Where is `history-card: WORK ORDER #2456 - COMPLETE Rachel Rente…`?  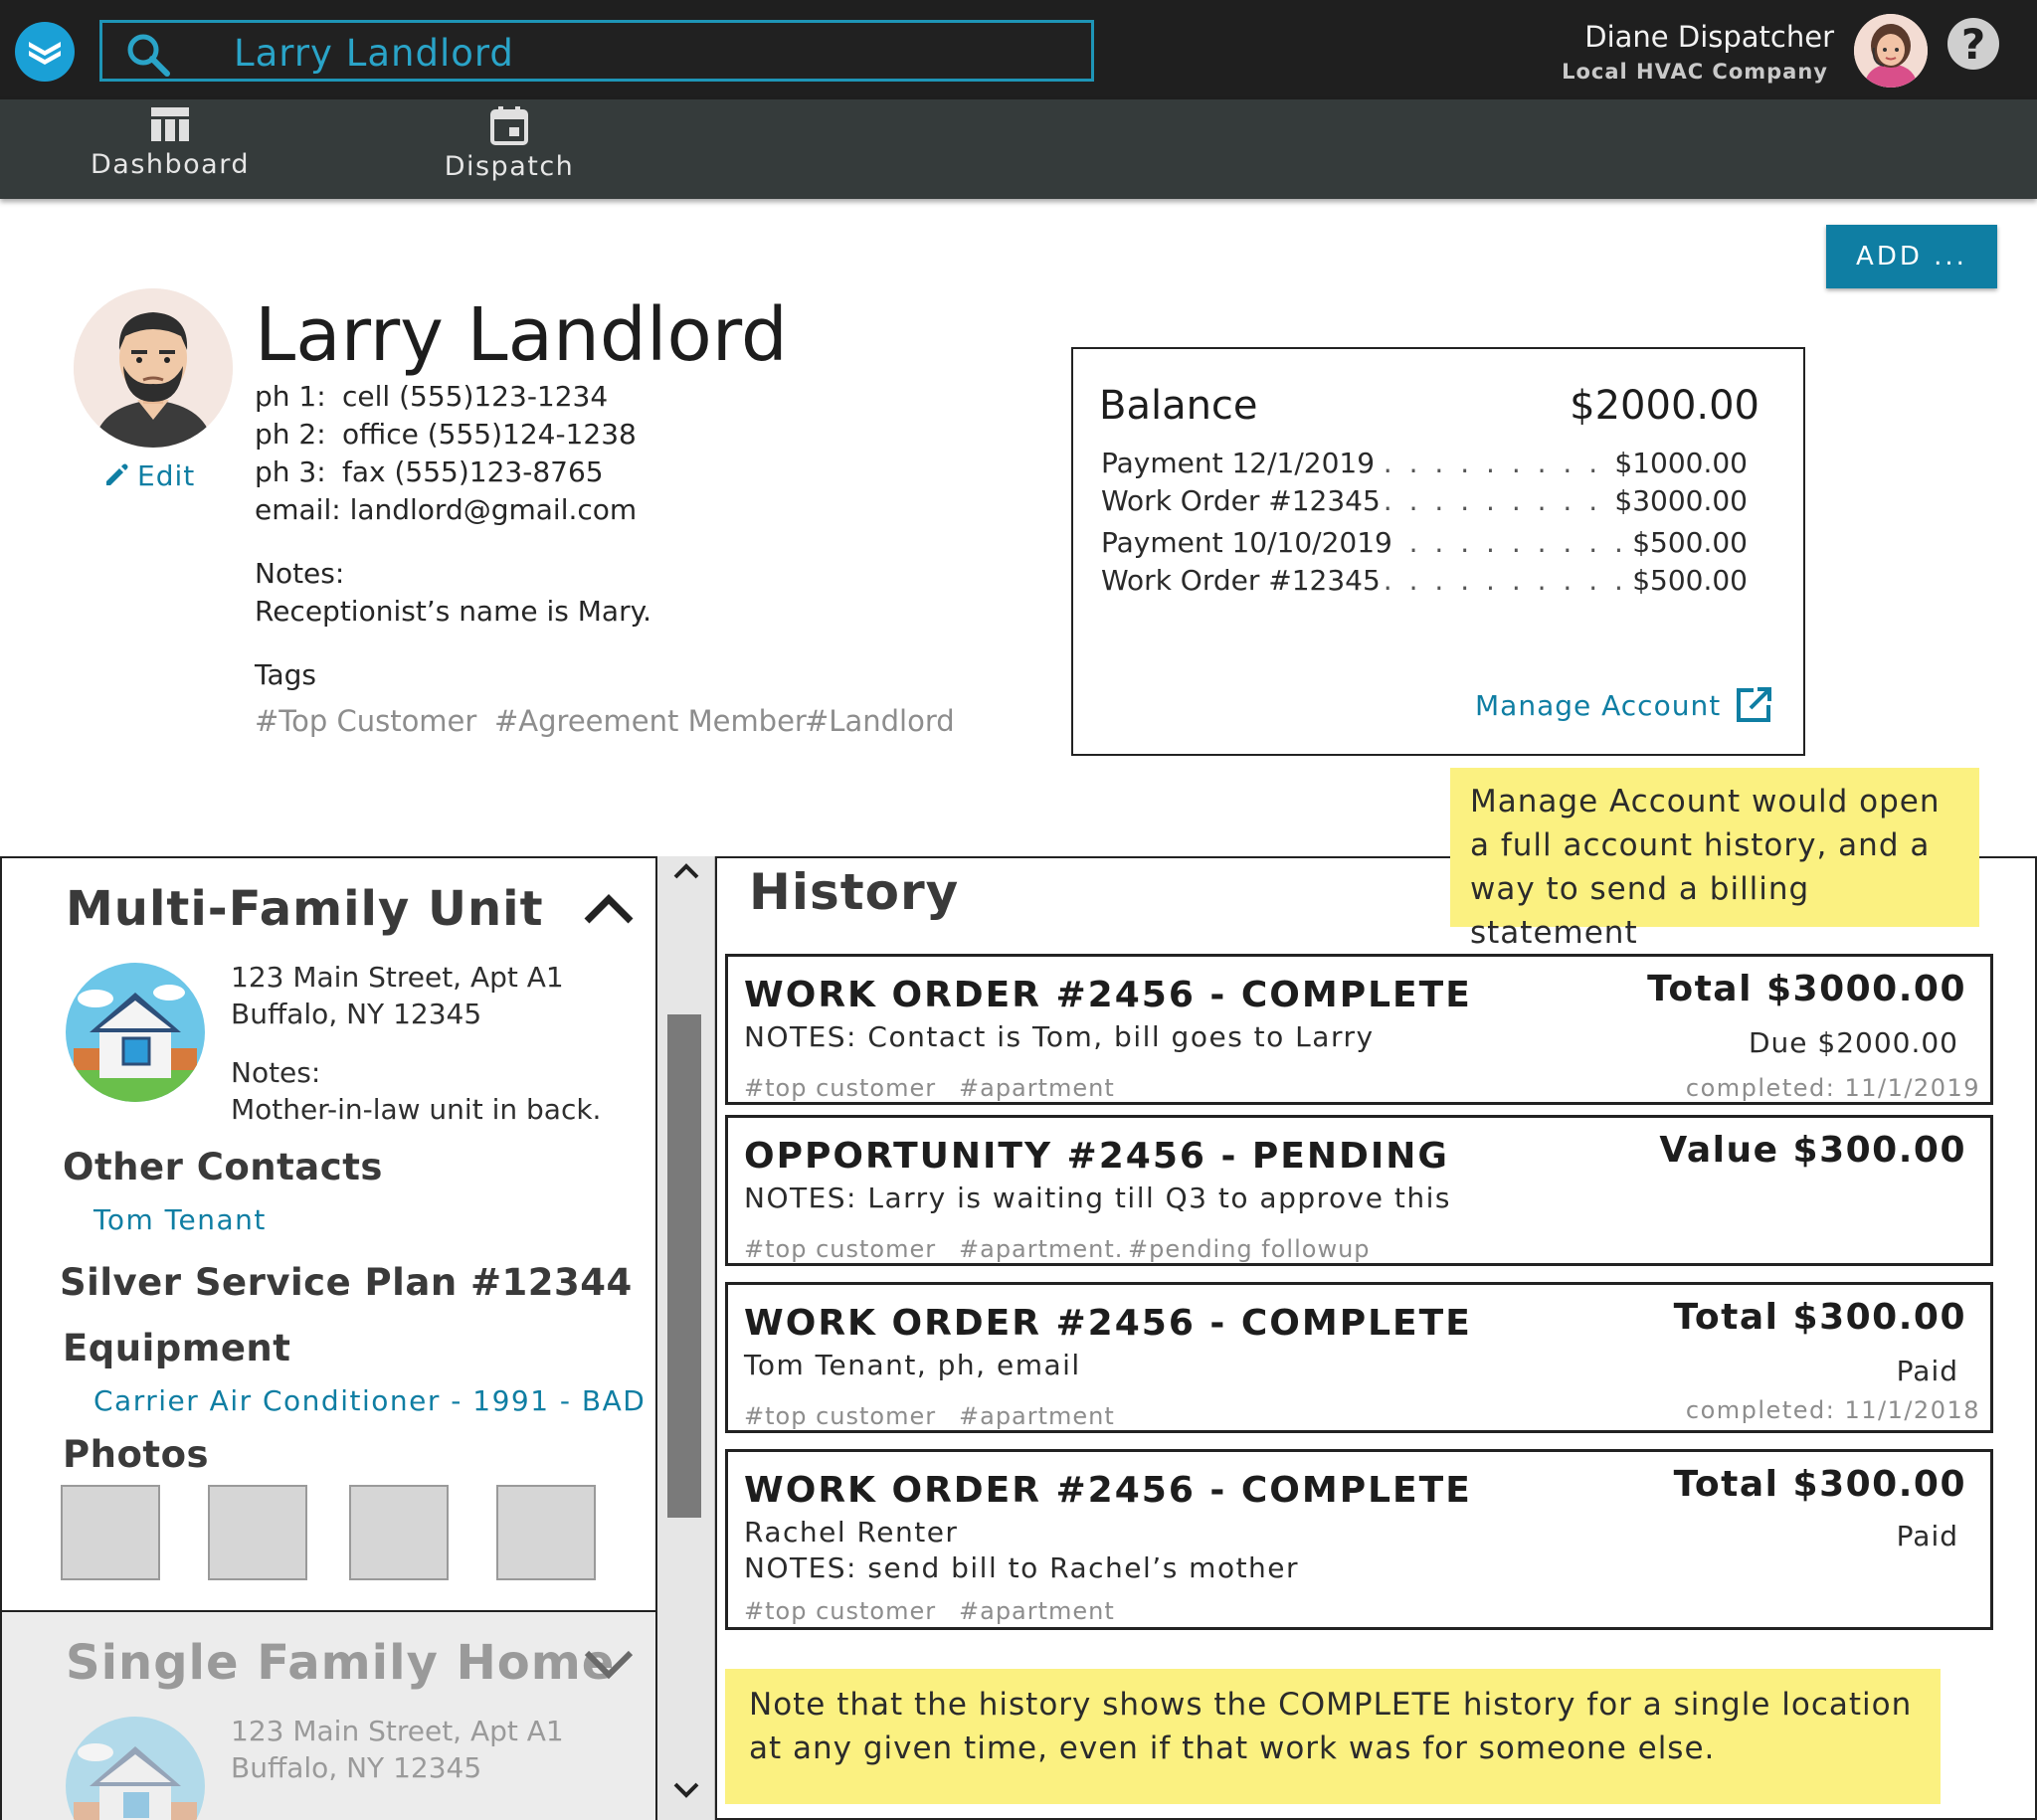 history-card: WORK ORDER #2456 - COMPLETE Rachel Rente… is located at coordinates (1359, 1539).